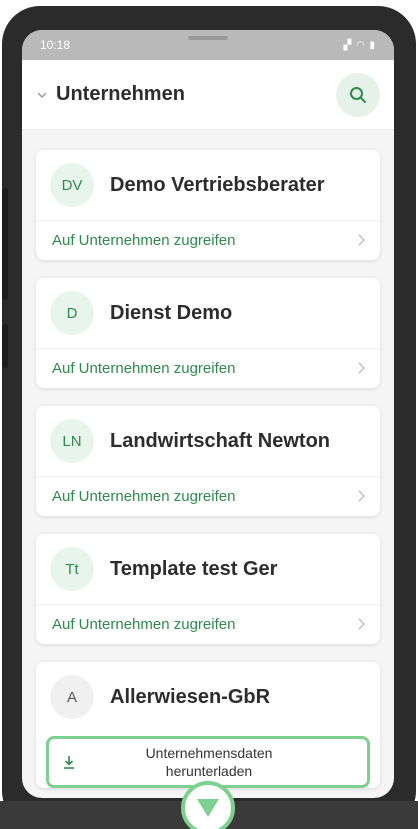  Describe the element at coordinates (220, 440) in the screenshot. I see `company-name: Landwirtschaft Newton` at that location.